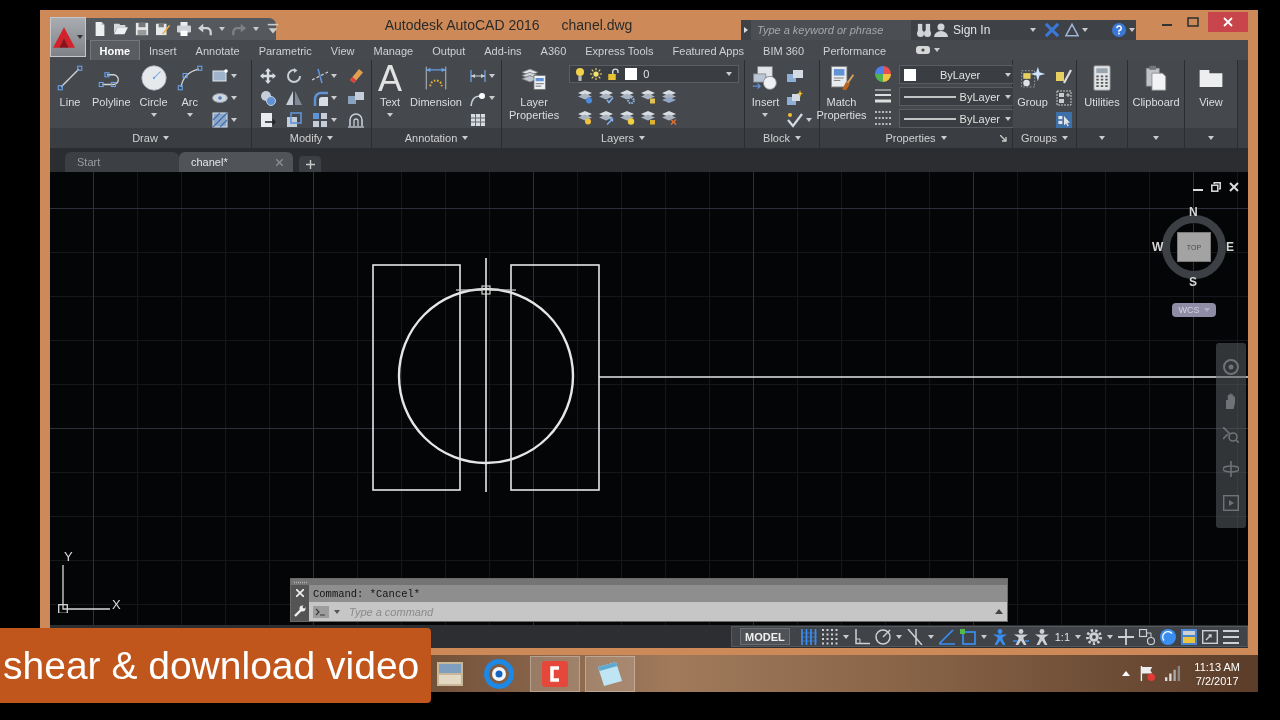 Image resolution: width=1280 pixels, height=720 pixels. Describe the element at coordinates (355, 98) in the screenshot. I see `blocks-icon` at that location.